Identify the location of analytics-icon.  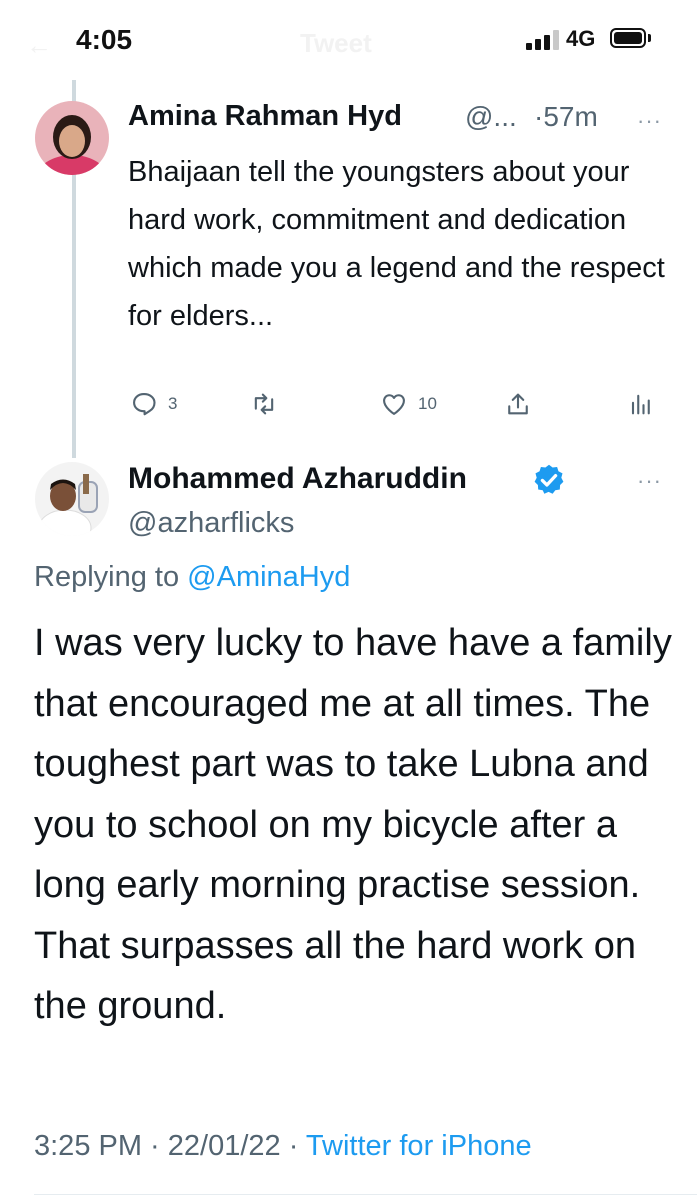
(640, 404).